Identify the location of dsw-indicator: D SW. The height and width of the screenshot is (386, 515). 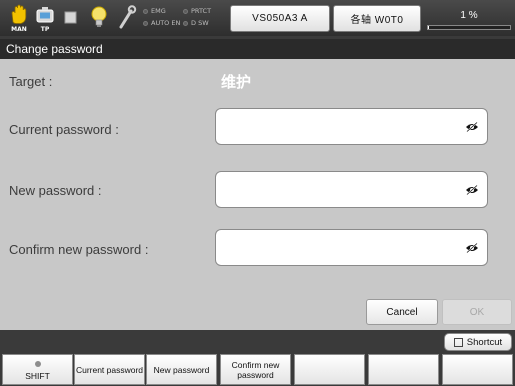
(196, 23).